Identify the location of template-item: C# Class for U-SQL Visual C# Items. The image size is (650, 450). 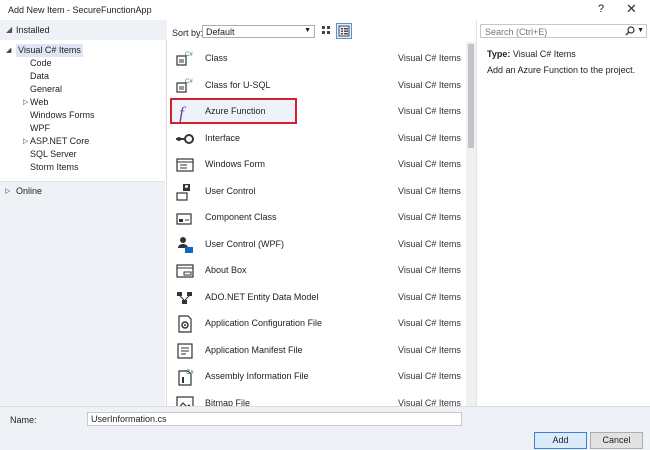
(315, 85).